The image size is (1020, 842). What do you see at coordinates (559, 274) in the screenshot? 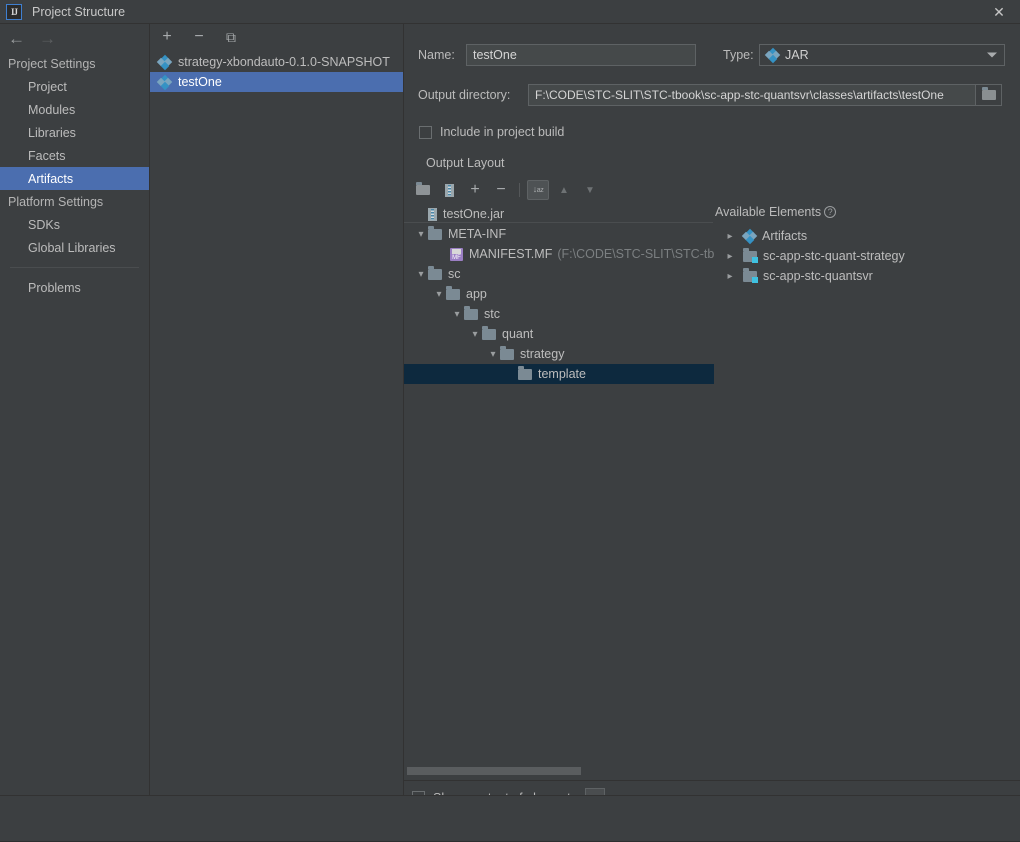
I see `tree-row: ▾ sc` at bounding box center [559, 274].